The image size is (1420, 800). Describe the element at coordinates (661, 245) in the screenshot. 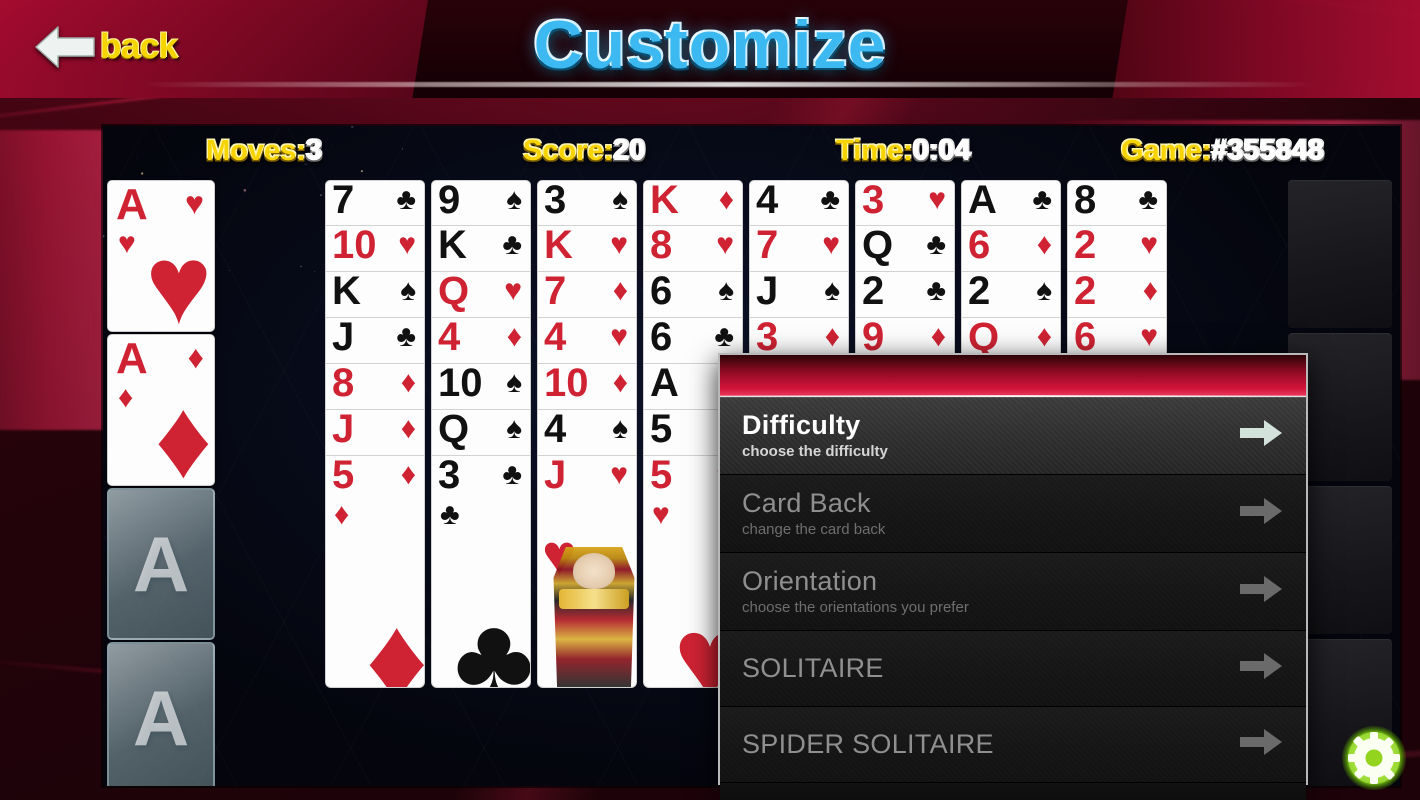

I see `card-rank: 8` at that location.